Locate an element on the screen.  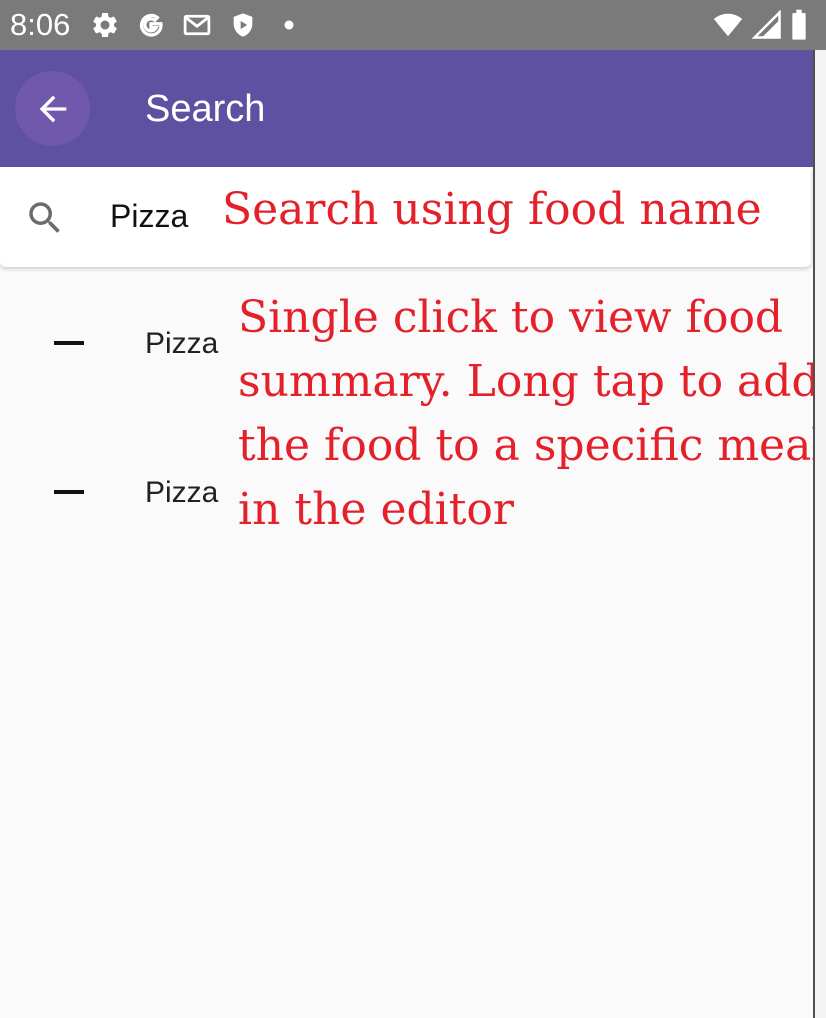
google-g-icon is located at coordinates (151, 25).